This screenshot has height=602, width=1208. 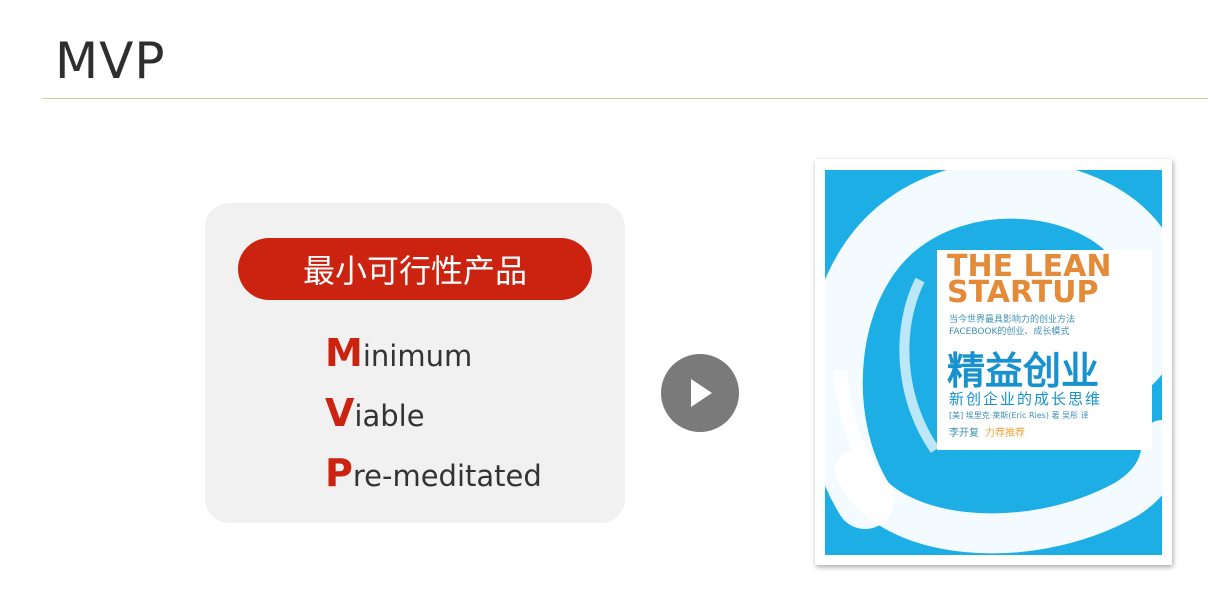 I want to click on book-author-line: [美] 埃里克·莱斯(Eric Ries) 著 吴彤 译, so click(x=1019, y=415).